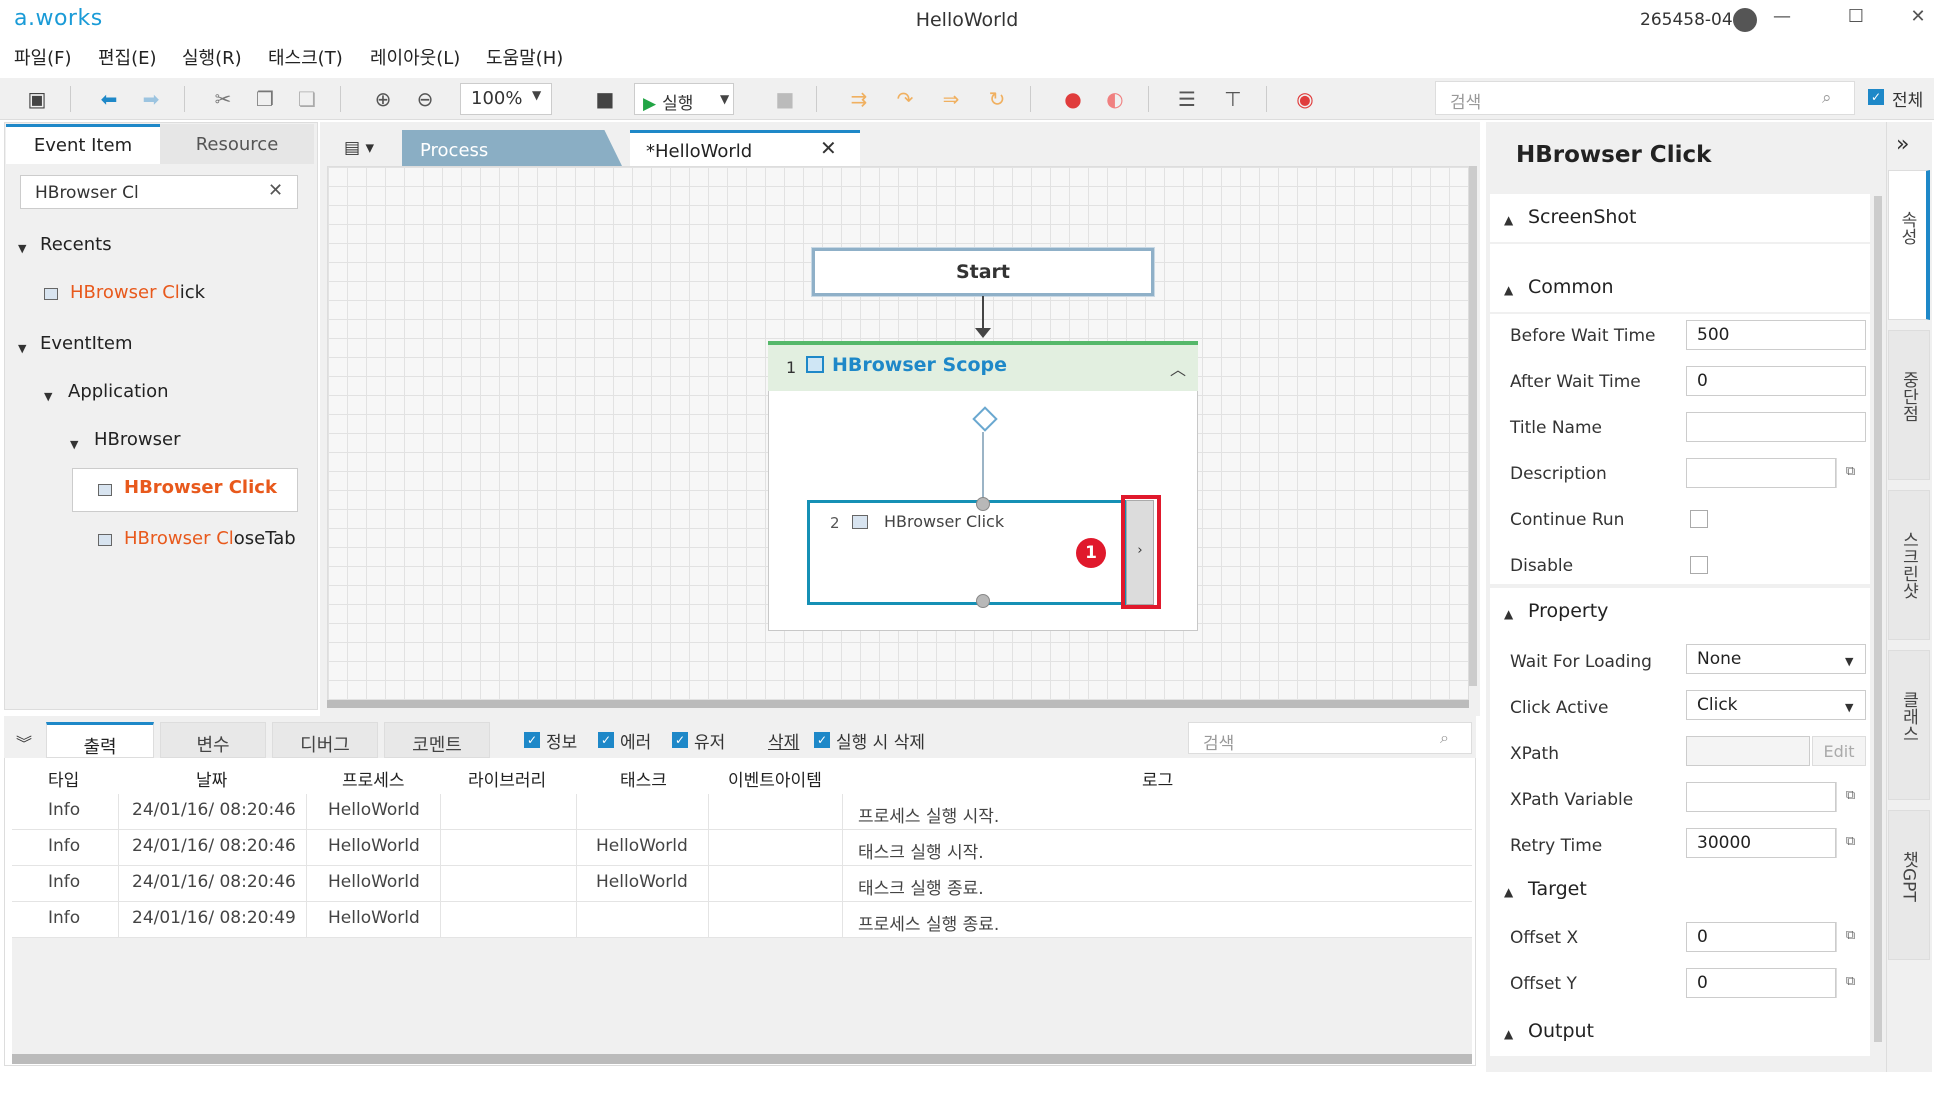 The width and height of the screenshot is (1934, 1099). I want to click on save-icon: ▣, so click(37, 99).